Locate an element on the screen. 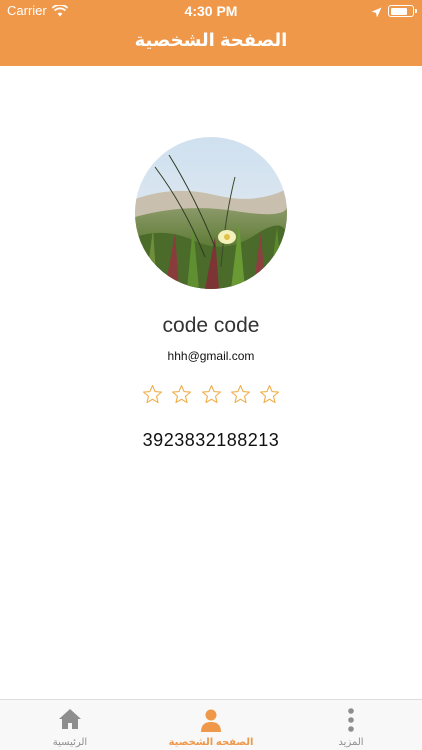 The height and width of the screenshot is (750, 422). location-arrow-icon is located at coordinates (376, 13).